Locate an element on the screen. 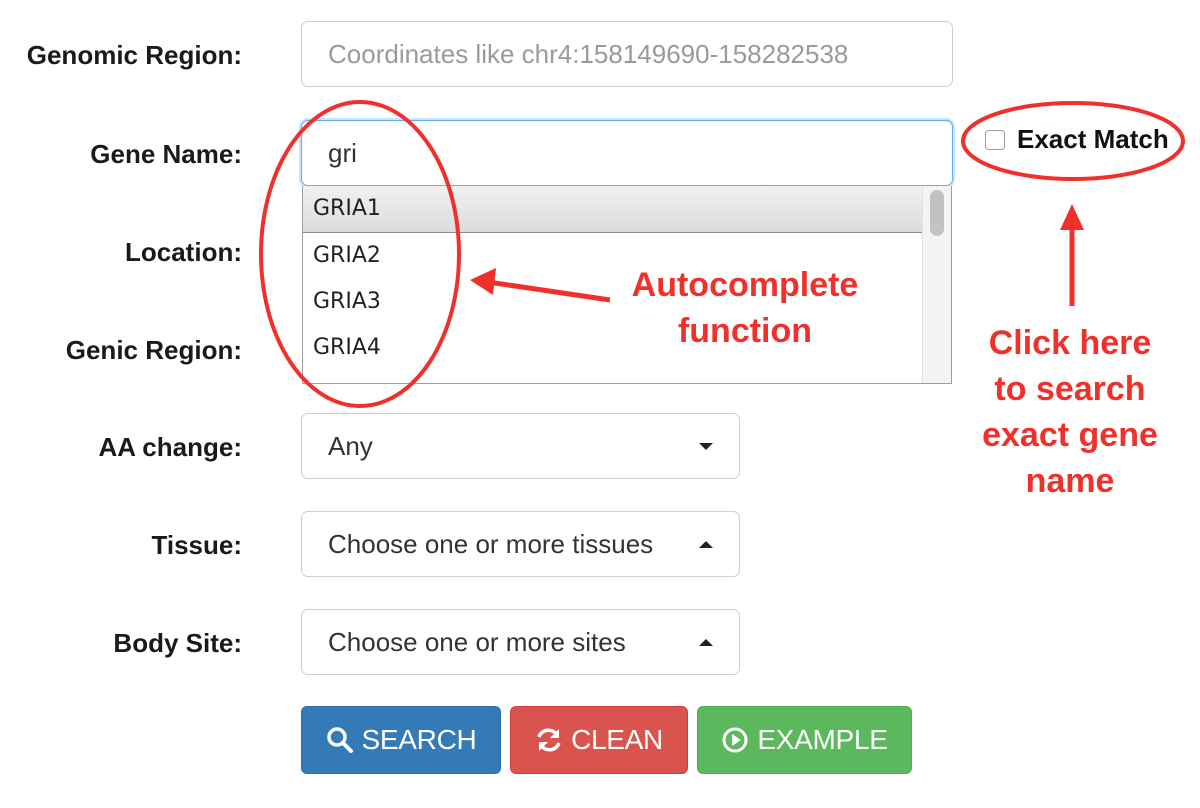 Image resolution: width=1200 pixels, height=808 pixels. scrollbar-thumb is located at coordinates (937, 213).